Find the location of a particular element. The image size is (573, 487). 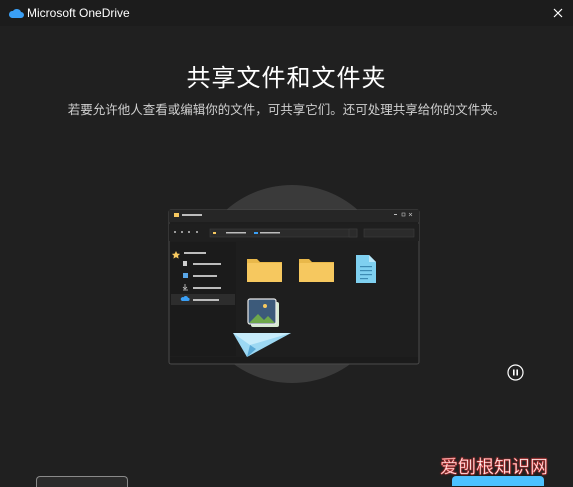

mini-explorer-window is located at coordinates (294, 287).